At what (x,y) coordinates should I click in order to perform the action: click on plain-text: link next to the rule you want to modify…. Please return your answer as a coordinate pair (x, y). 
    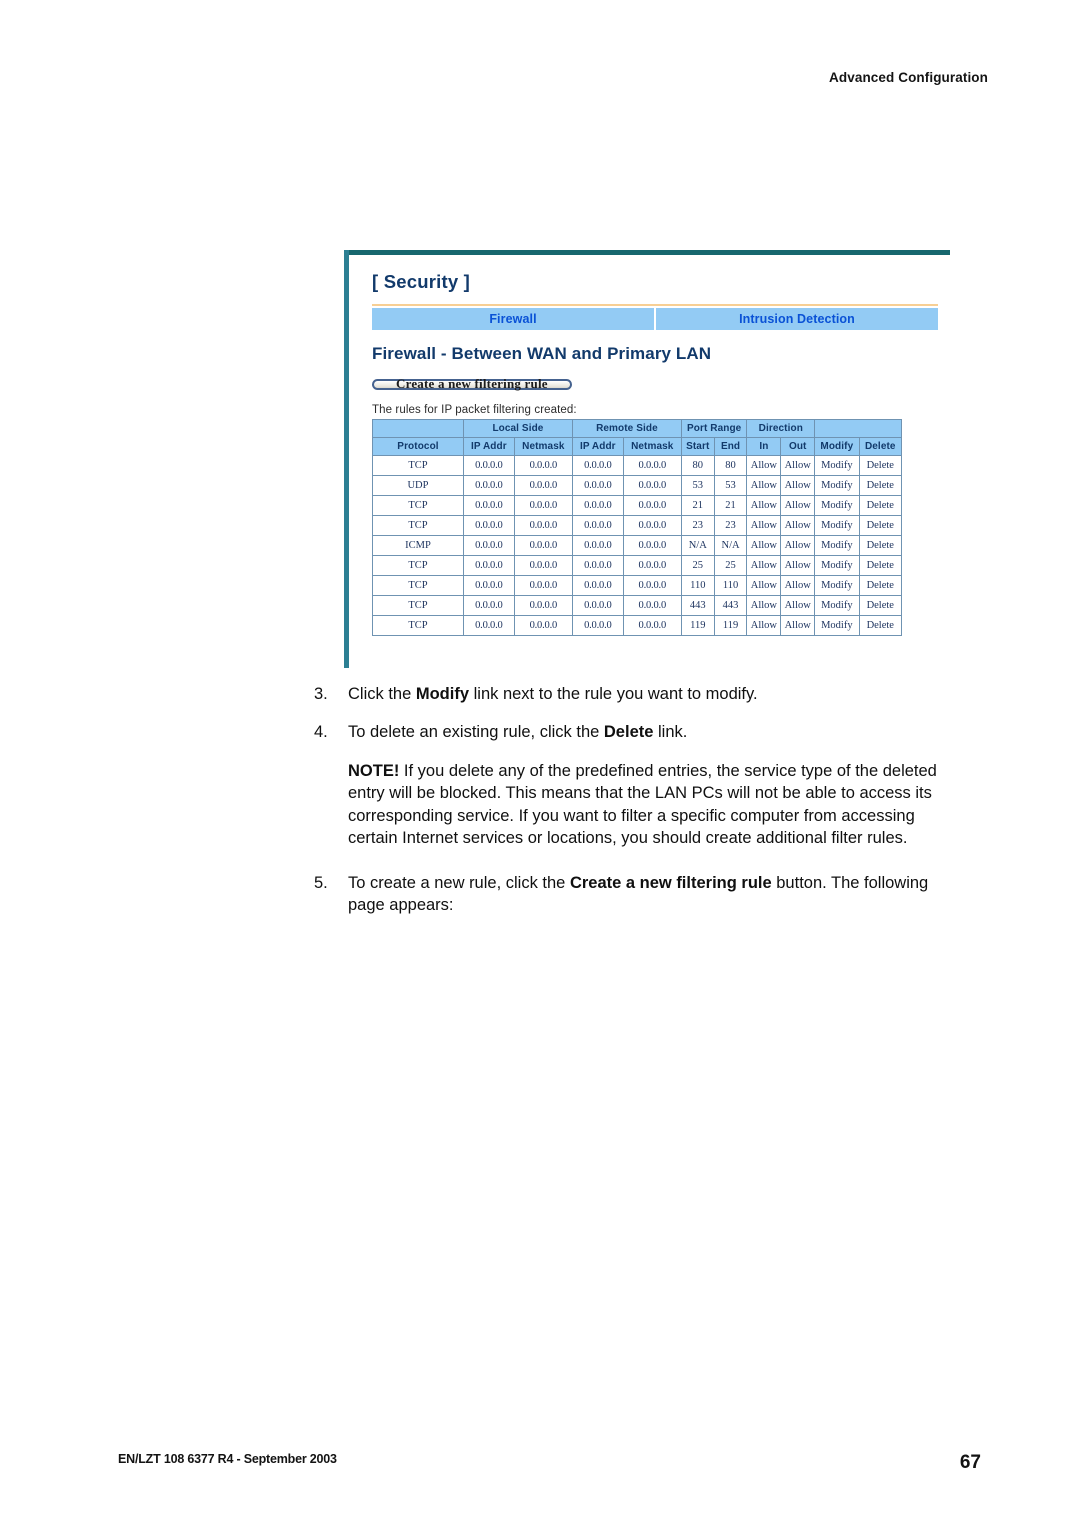
    Looking at the image, I should click on (613, 694).